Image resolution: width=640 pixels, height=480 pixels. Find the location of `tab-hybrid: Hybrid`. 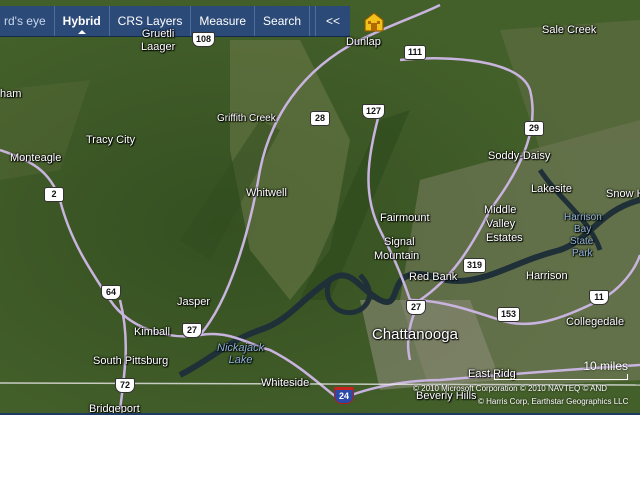

tab-hybrid: Hybrid is located at coordinates (82, 21).